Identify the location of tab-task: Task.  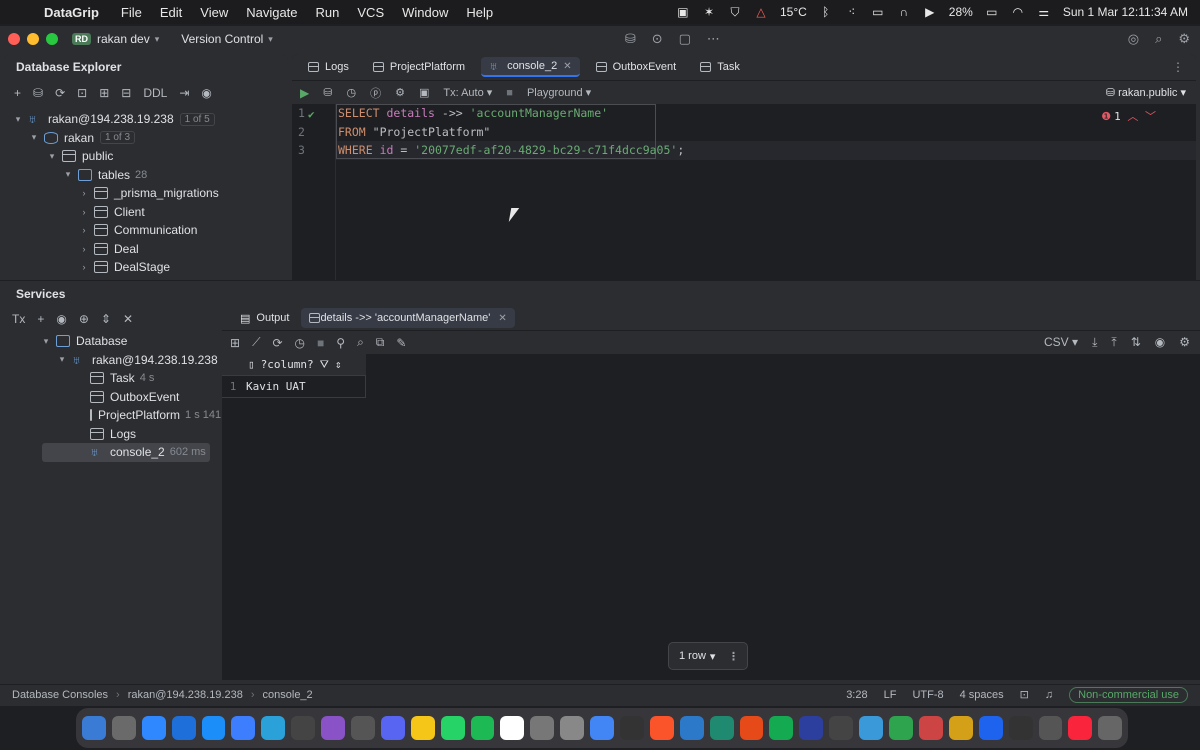
(720, 67).